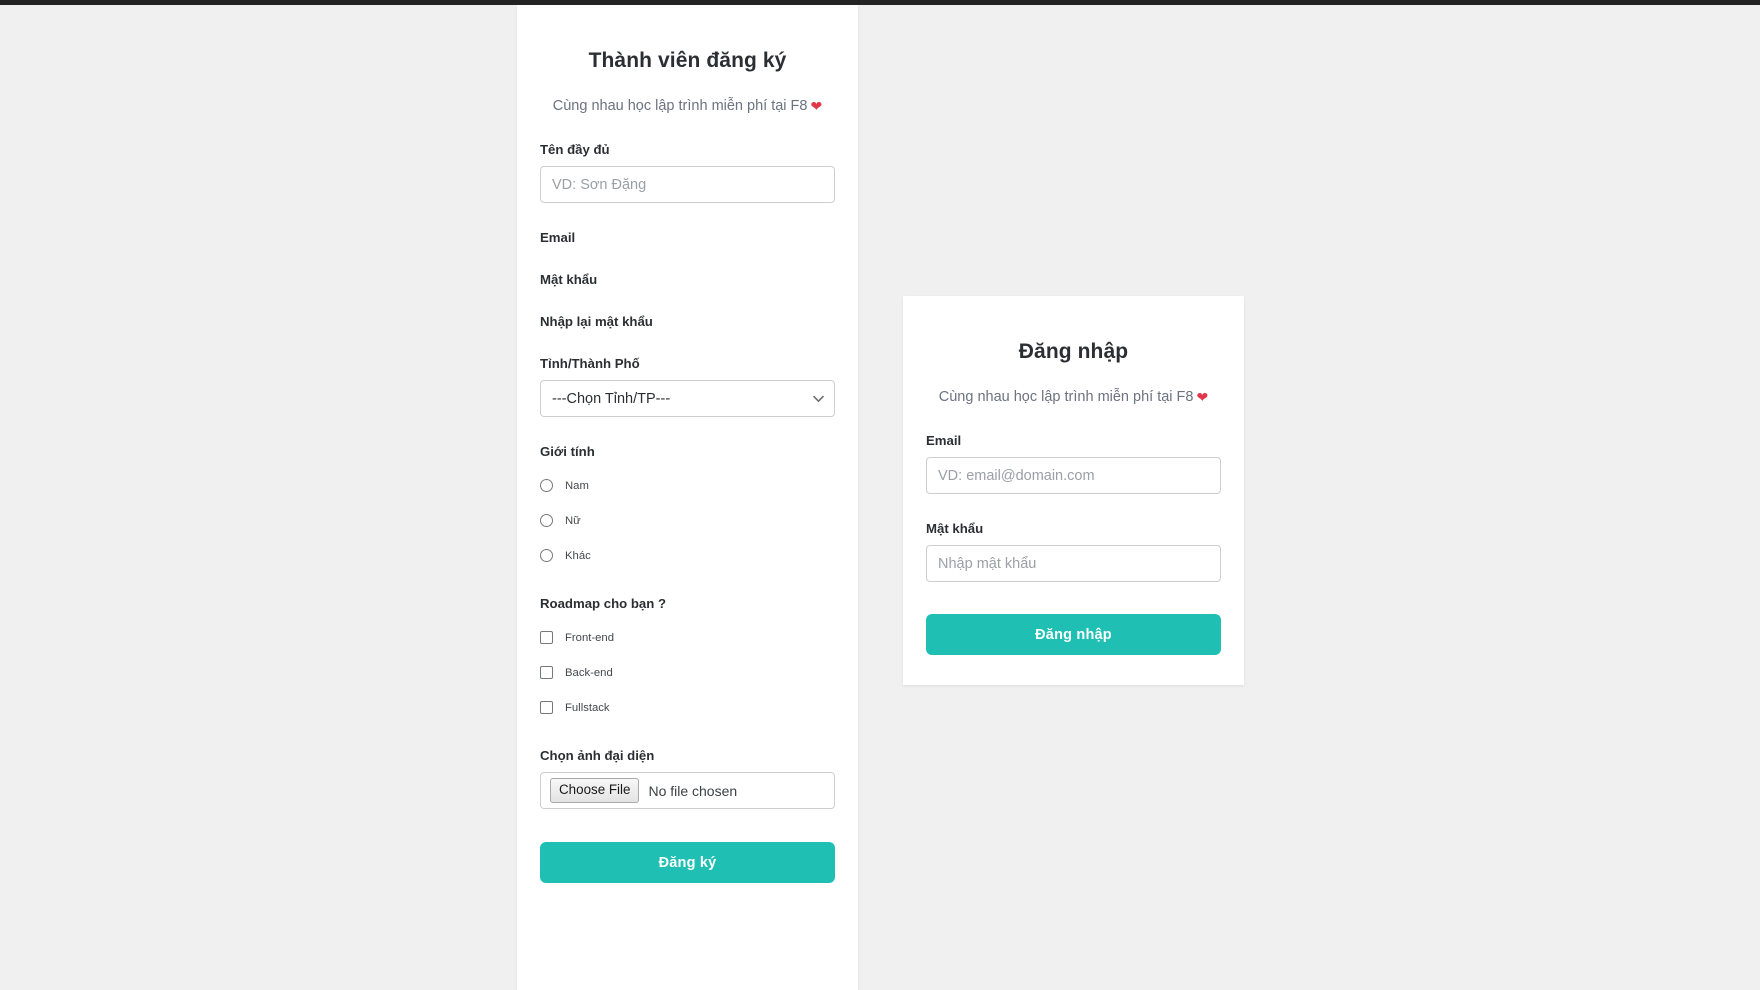  Describe the element at coordinates (687, 485) in the screenshot. I see `gender-option-row: Nam` at that location.